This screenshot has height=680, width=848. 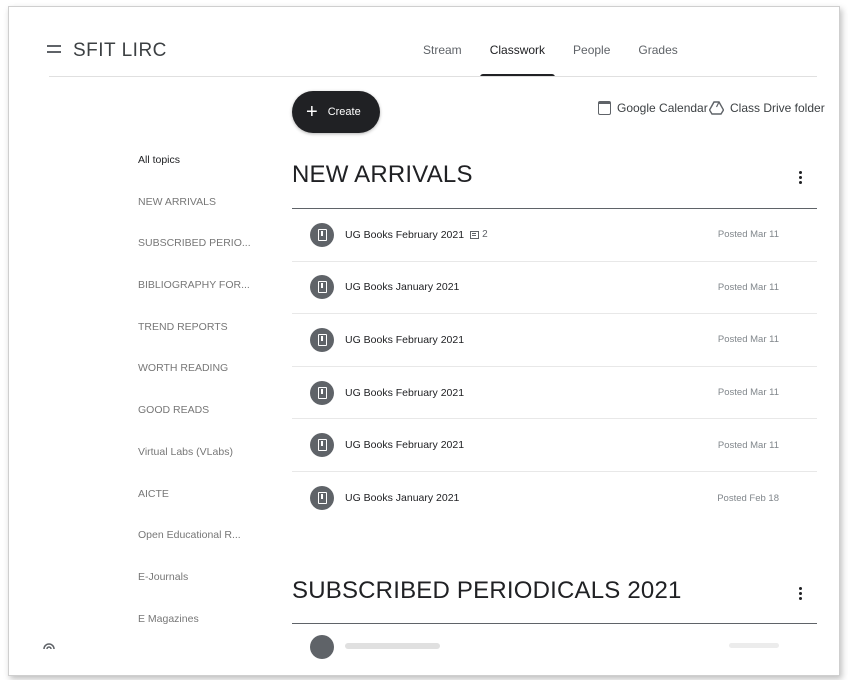 I want to click on tab-bar: Stream Classwork People Grades, so click(x=550, y=60).